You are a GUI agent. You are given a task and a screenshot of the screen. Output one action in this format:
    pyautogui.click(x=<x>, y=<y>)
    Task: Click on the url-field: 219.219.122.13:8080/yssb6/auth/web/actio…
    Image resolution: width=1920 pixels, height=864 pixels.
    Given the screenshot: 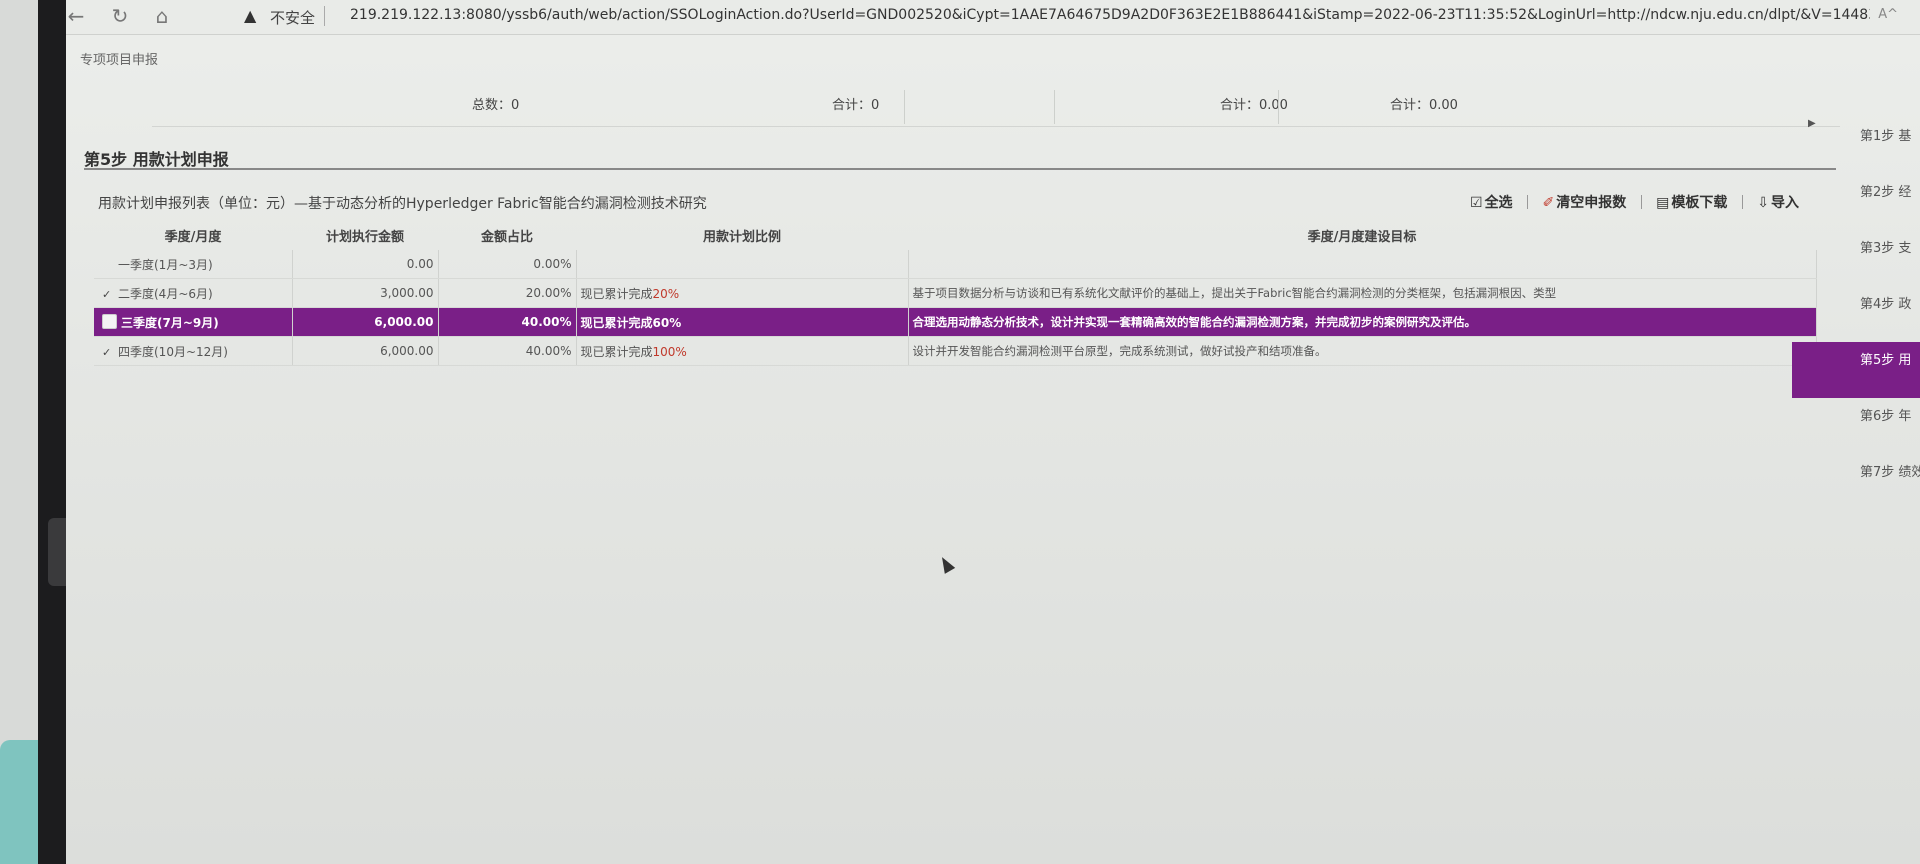 What is the action you would take?
    pyautogui.click(x=1110, y=15)
    